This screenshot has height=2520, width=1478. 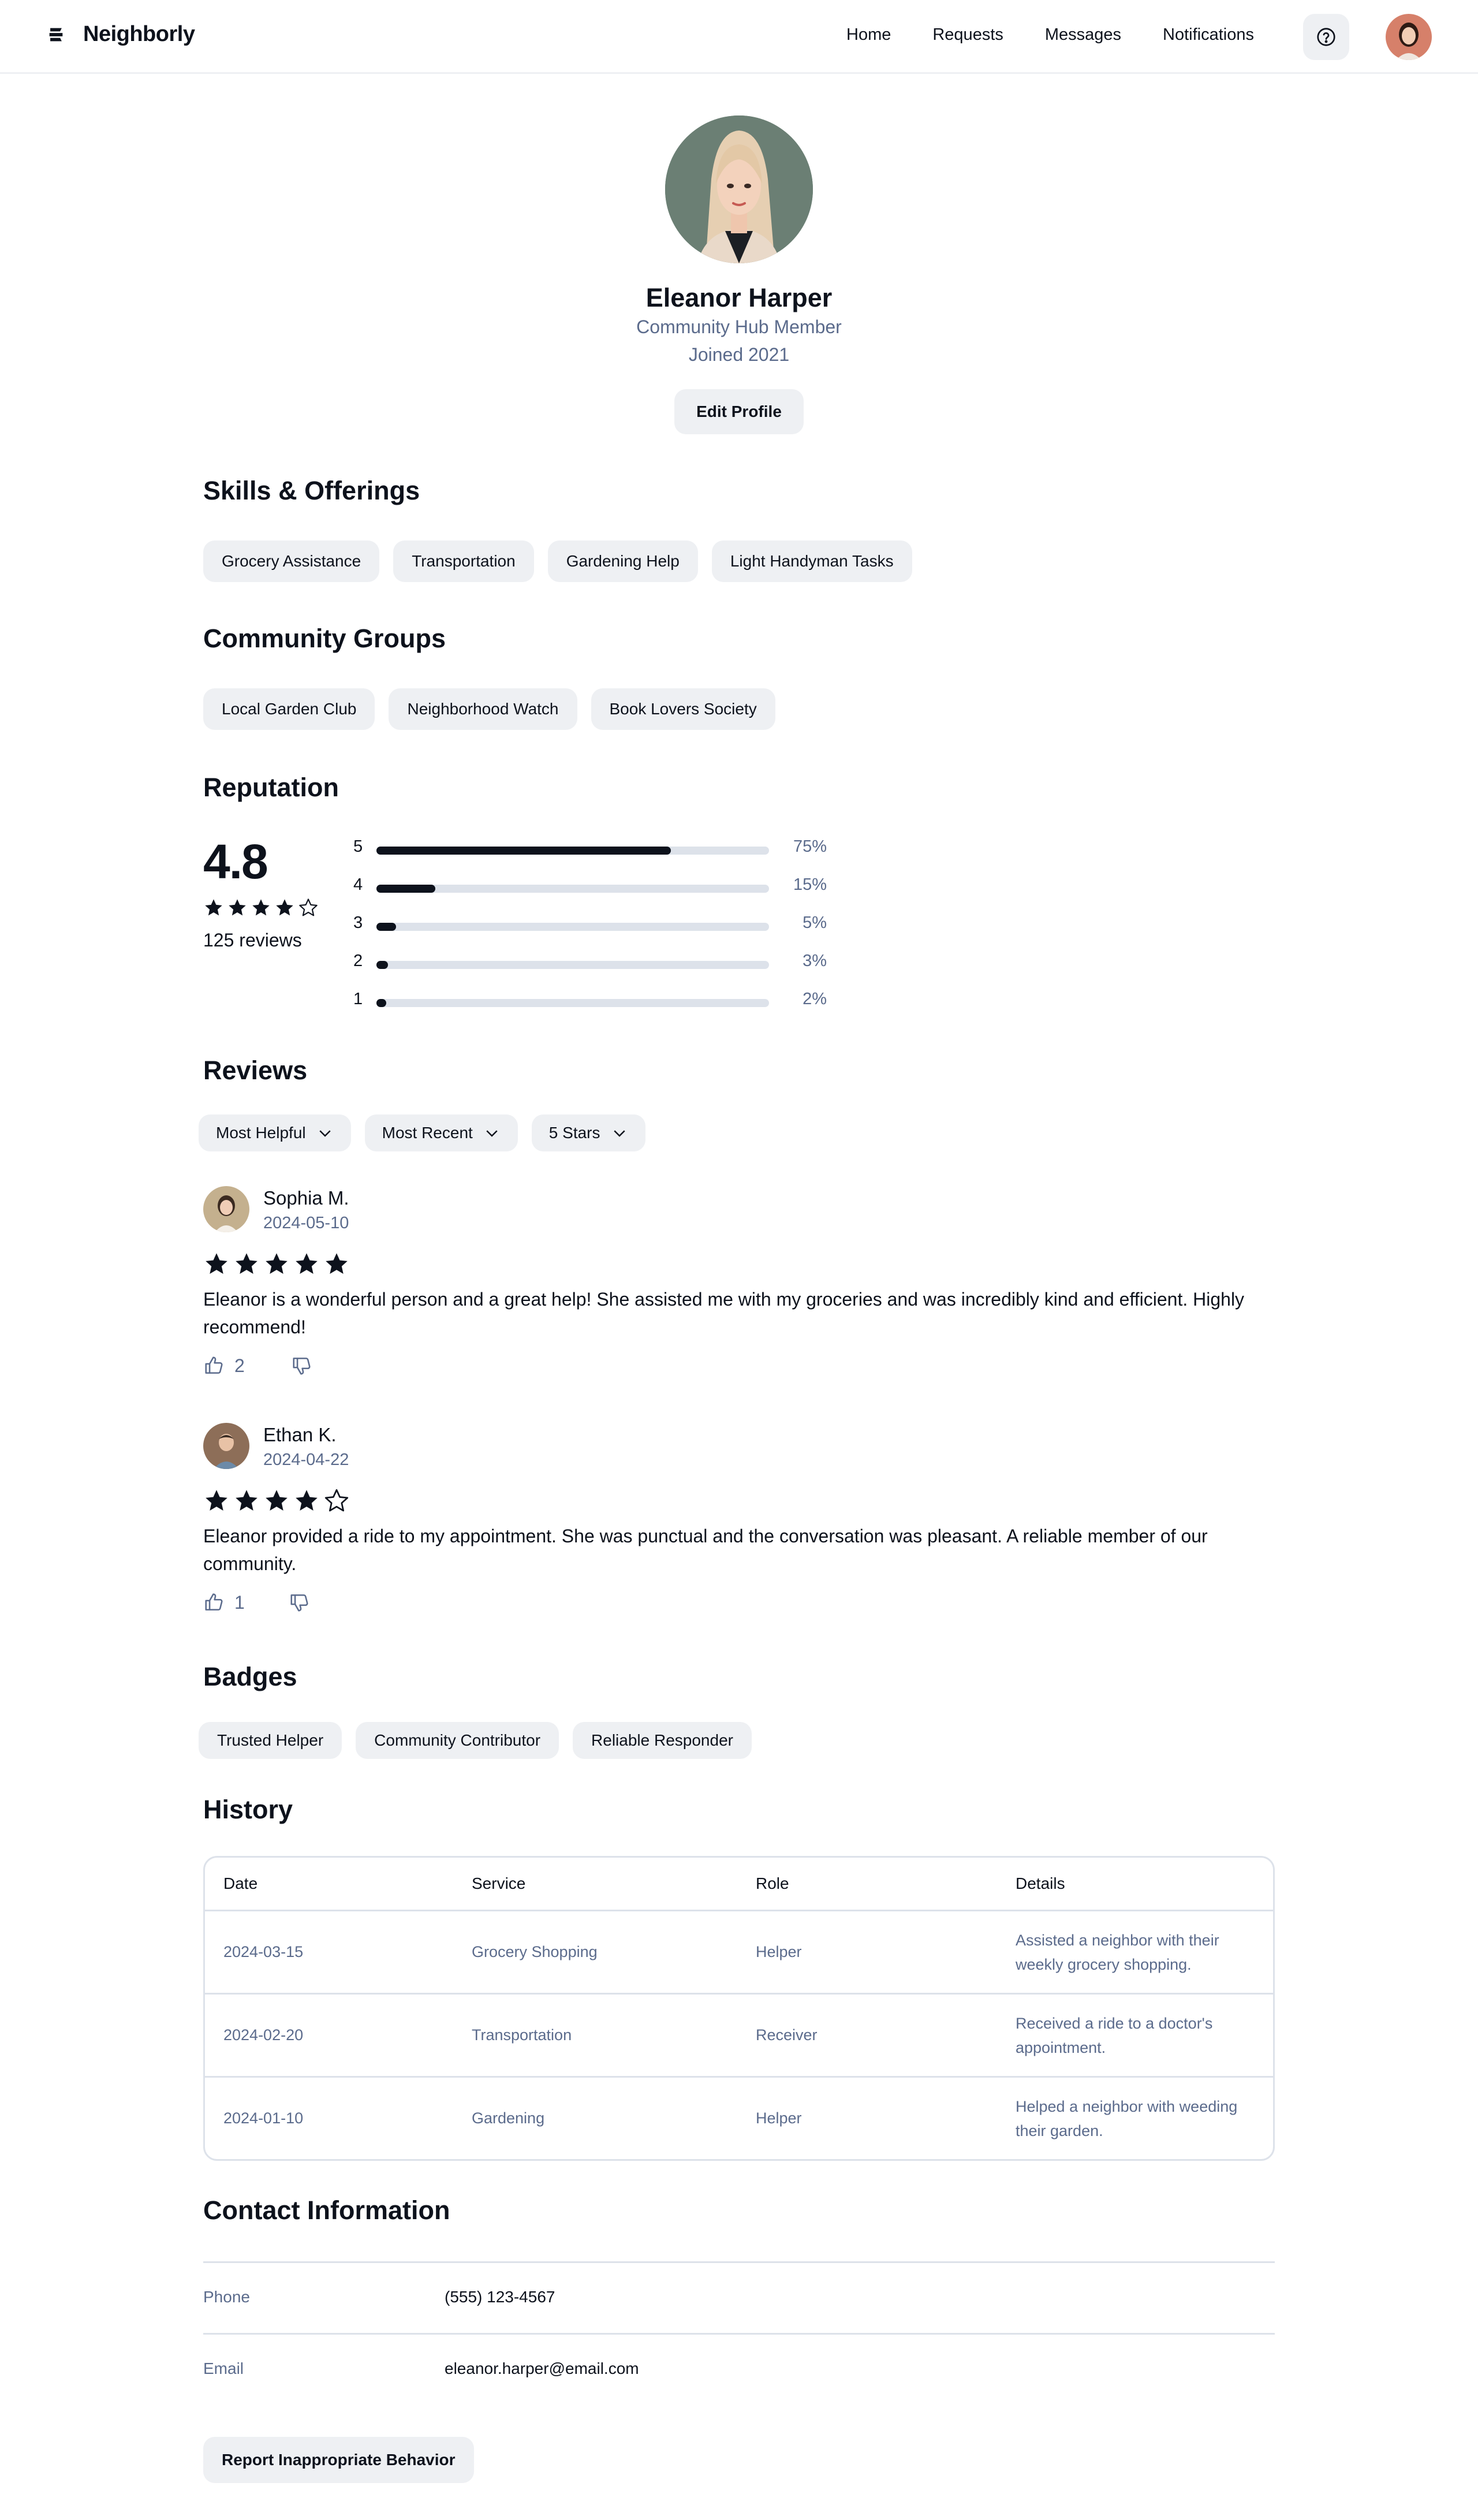 What do you see at coordinates (815, 961) in the screenshot?
I see `rating-bar-percent: 3%` at bounding box center [815, 961].